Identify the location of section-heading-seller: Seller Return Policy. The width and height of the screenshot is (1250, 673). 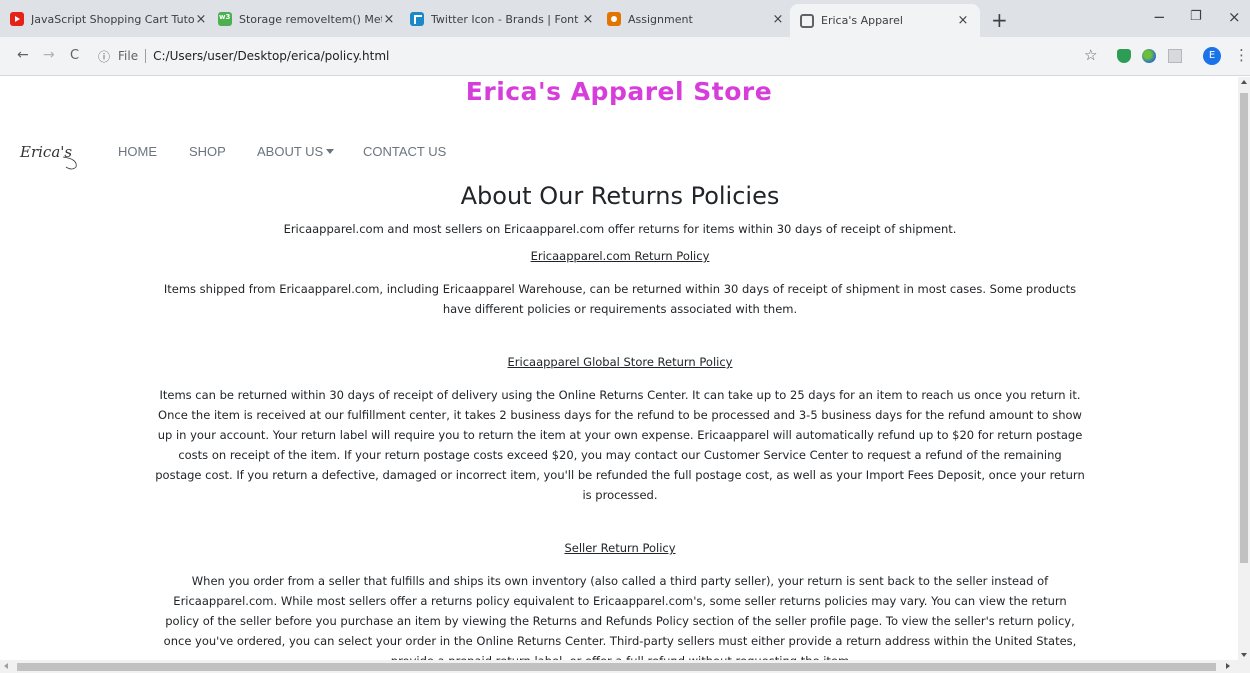
(620, 548).